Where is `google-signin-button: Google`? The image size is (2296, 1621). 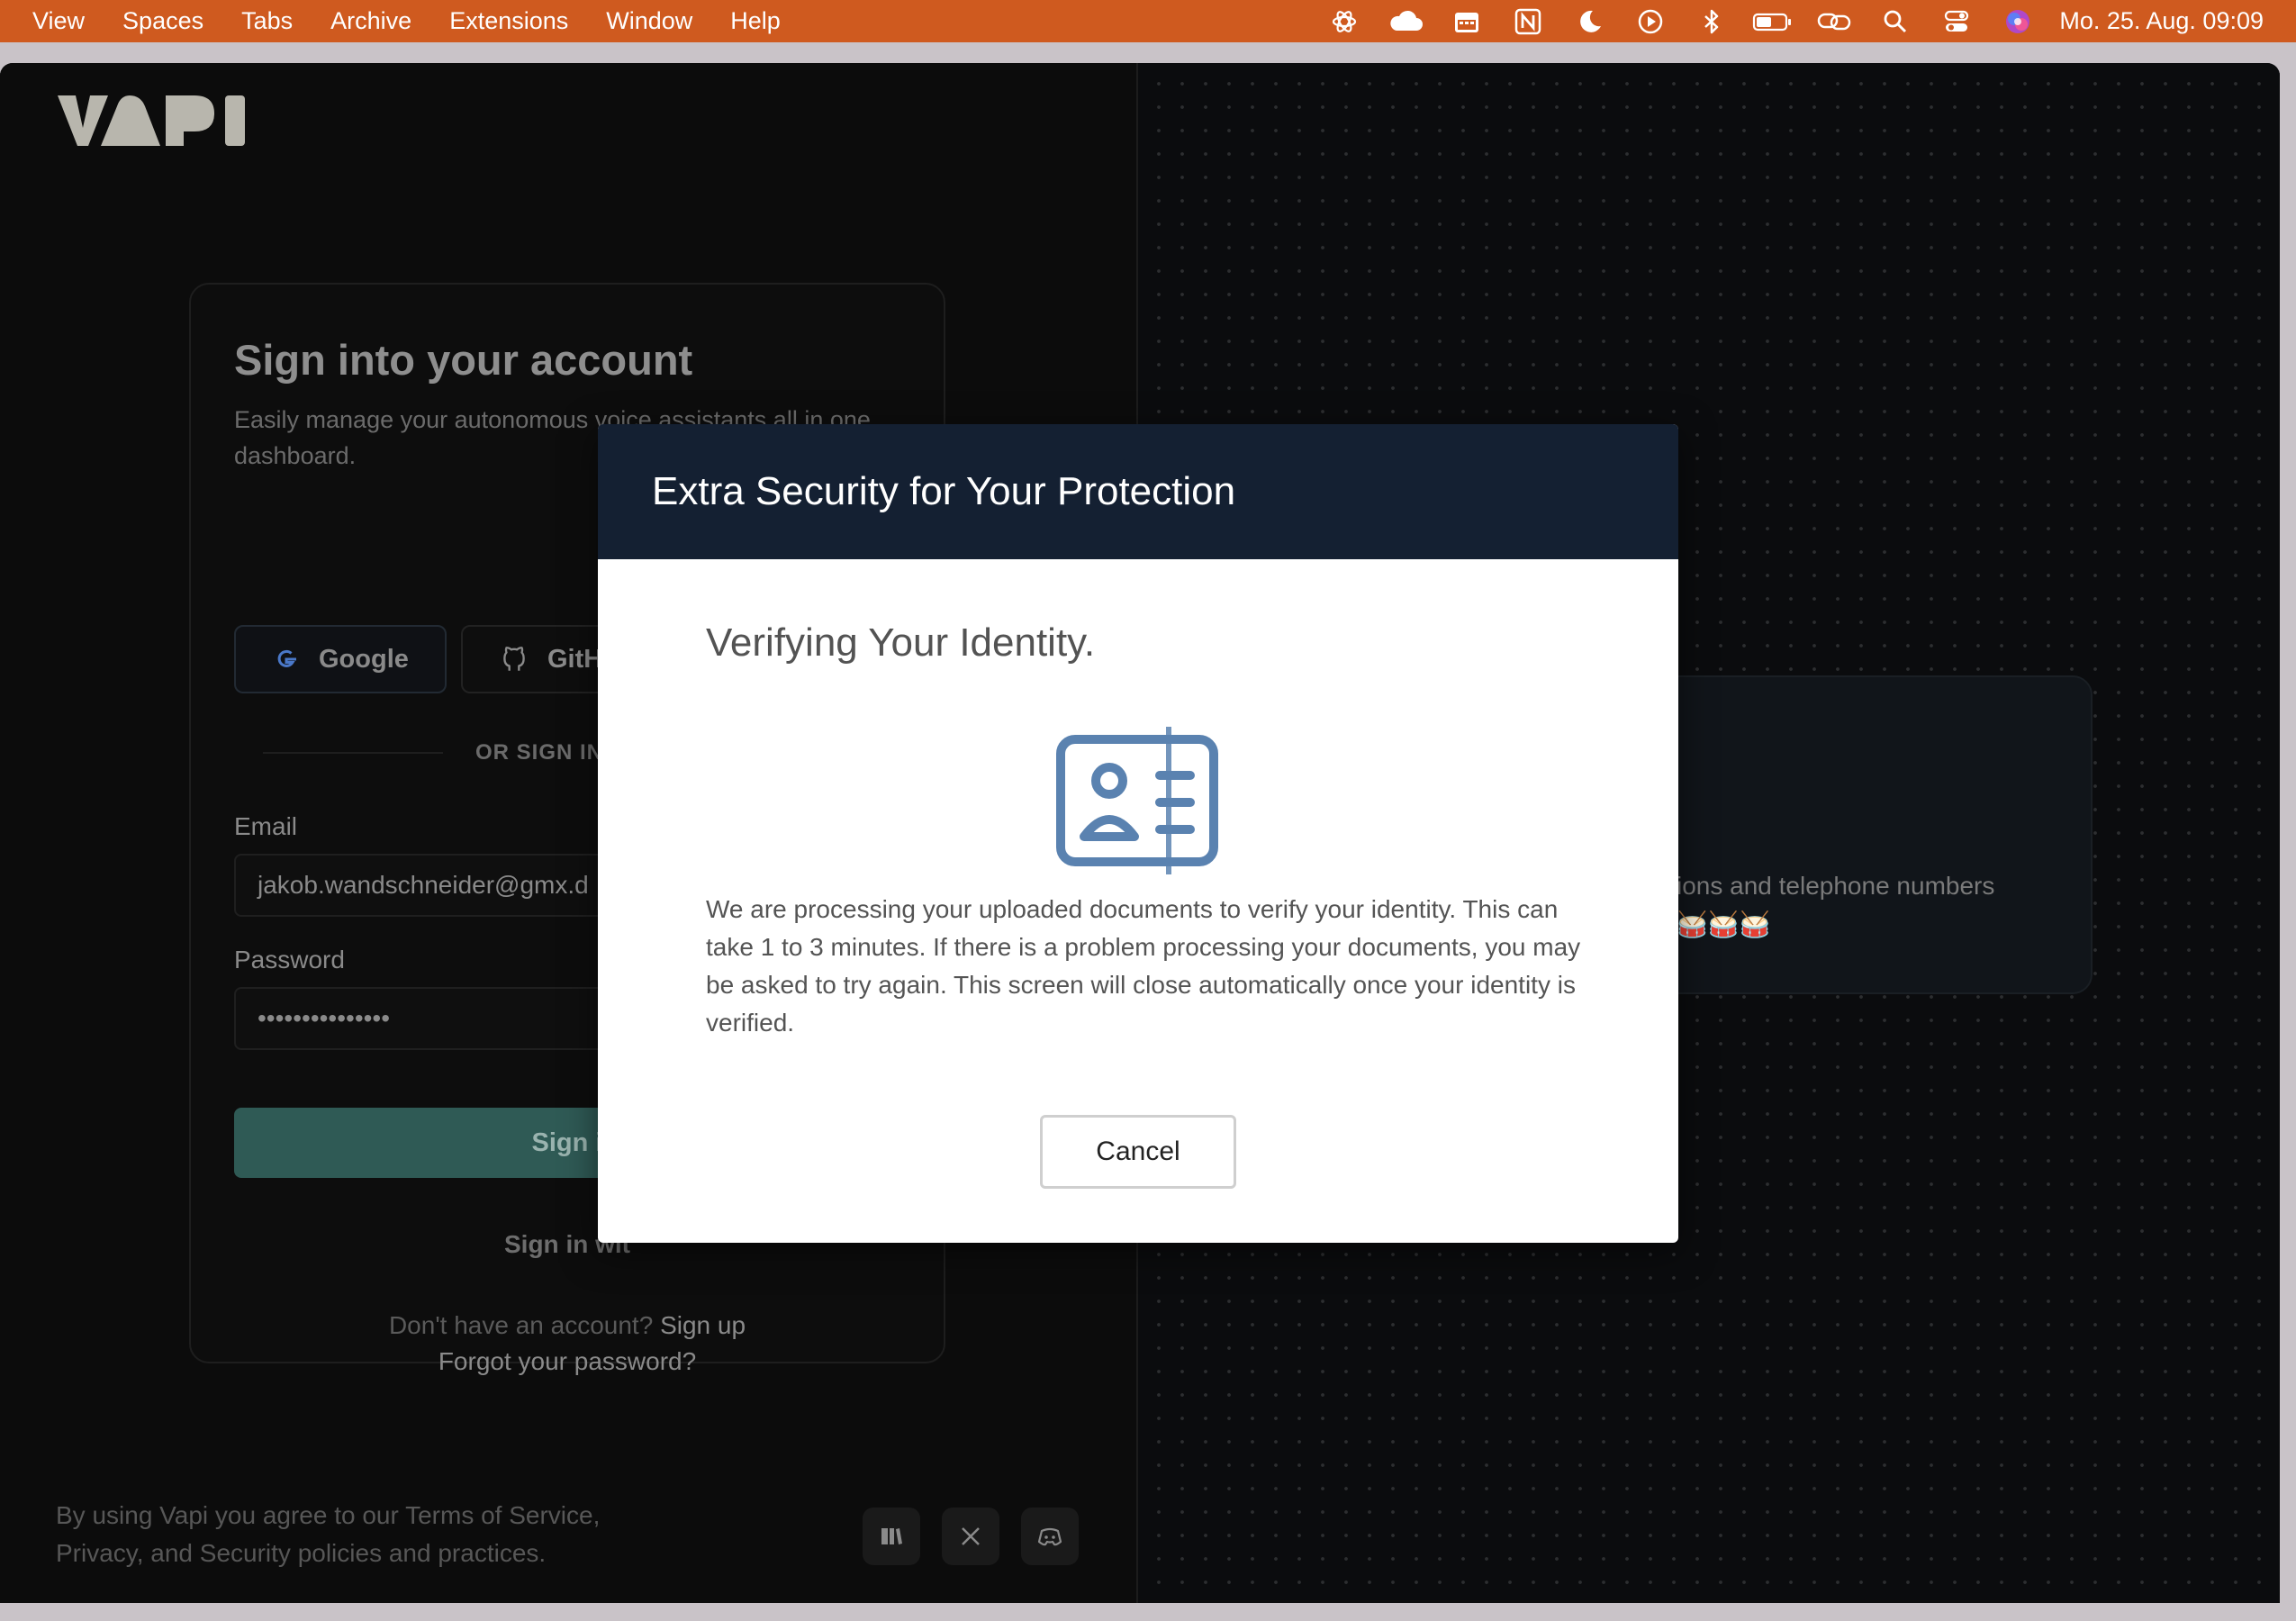 google-signin-button: Google is located at coordinates (340, 659).